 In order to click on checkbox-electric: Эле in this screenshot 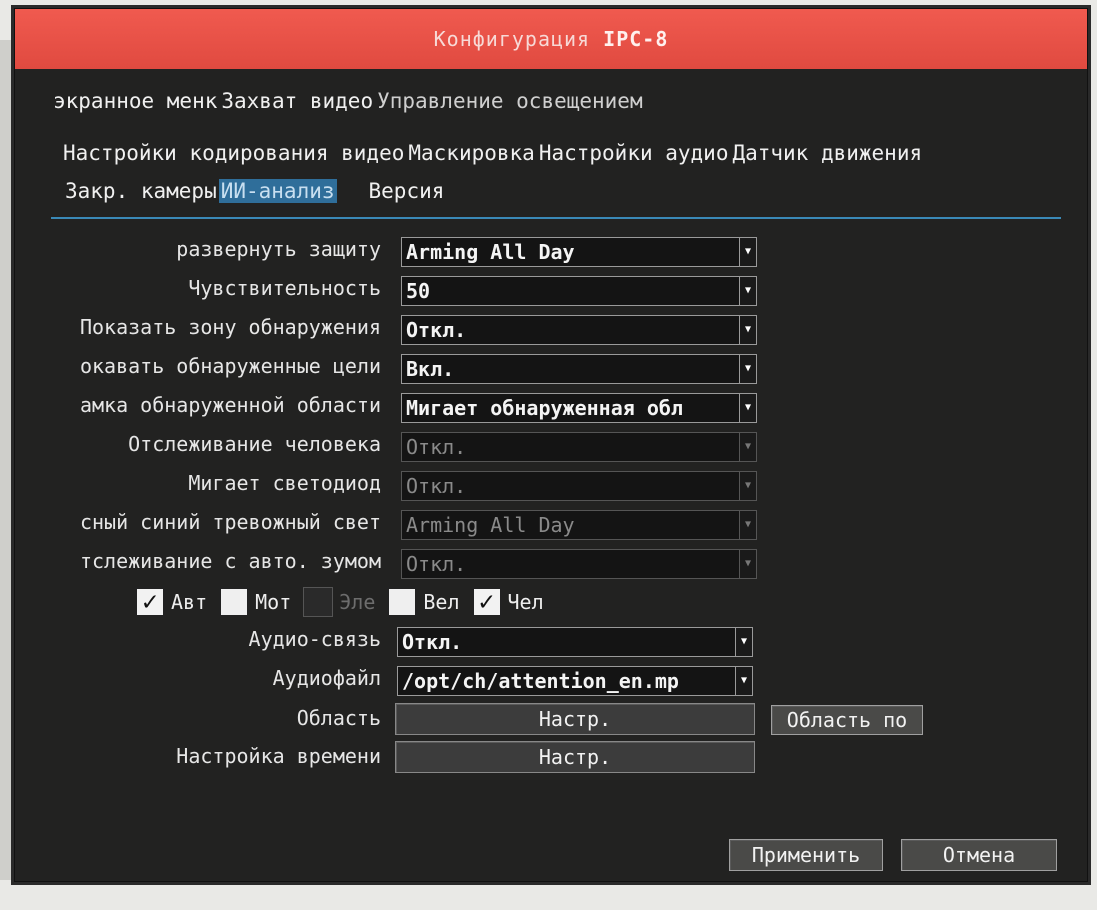, I will do `click(339, 602)`.